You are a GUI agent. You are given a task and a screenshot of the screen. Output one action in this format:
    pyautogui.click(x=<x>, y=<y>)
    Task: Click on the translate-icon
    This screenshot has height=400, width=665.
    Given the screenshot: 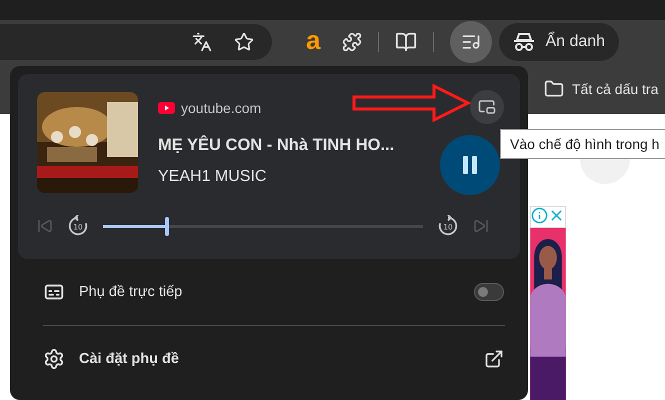 What is the action you would take?
    pyautogui.click(x=202, y=42)
    